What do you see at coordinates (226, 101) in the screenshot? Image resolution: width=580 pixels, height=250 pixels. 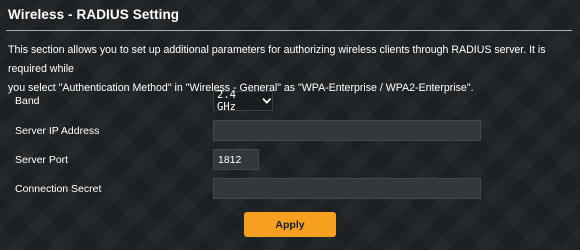 I see `band-selected-value: 2.4 GHz` at bounding box center [226, 101].